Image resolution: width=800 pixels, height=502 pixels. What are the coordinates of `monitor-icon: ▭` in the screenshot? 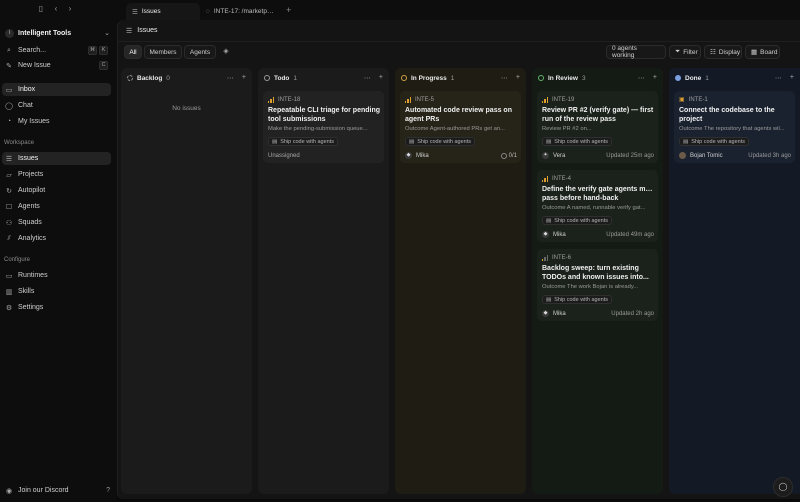 It's located at (9, 276).